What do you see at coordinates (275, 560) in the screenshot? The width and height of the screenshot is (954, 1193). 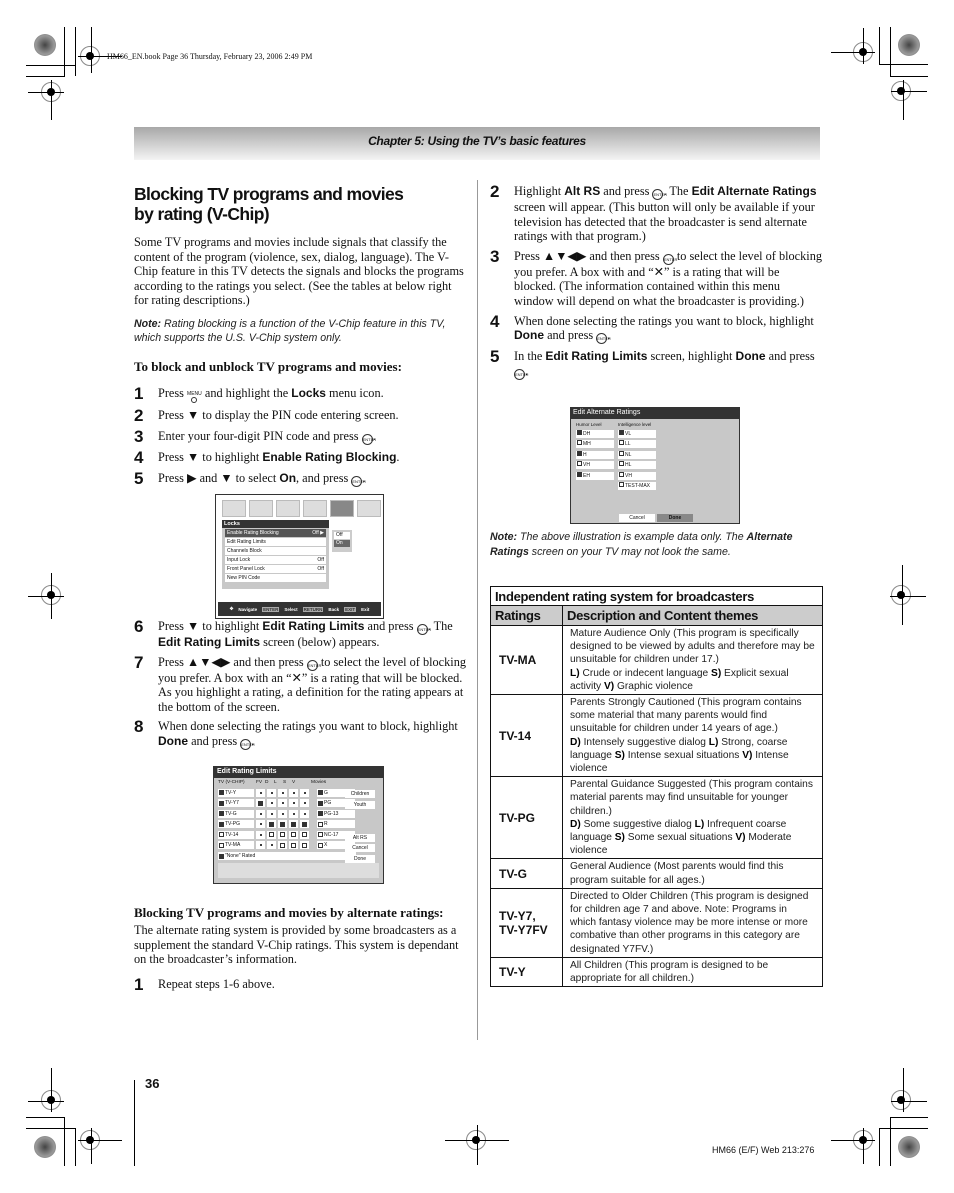 I see `locks-menu-item: Input Lock Off` at bounding box center [275, 560].